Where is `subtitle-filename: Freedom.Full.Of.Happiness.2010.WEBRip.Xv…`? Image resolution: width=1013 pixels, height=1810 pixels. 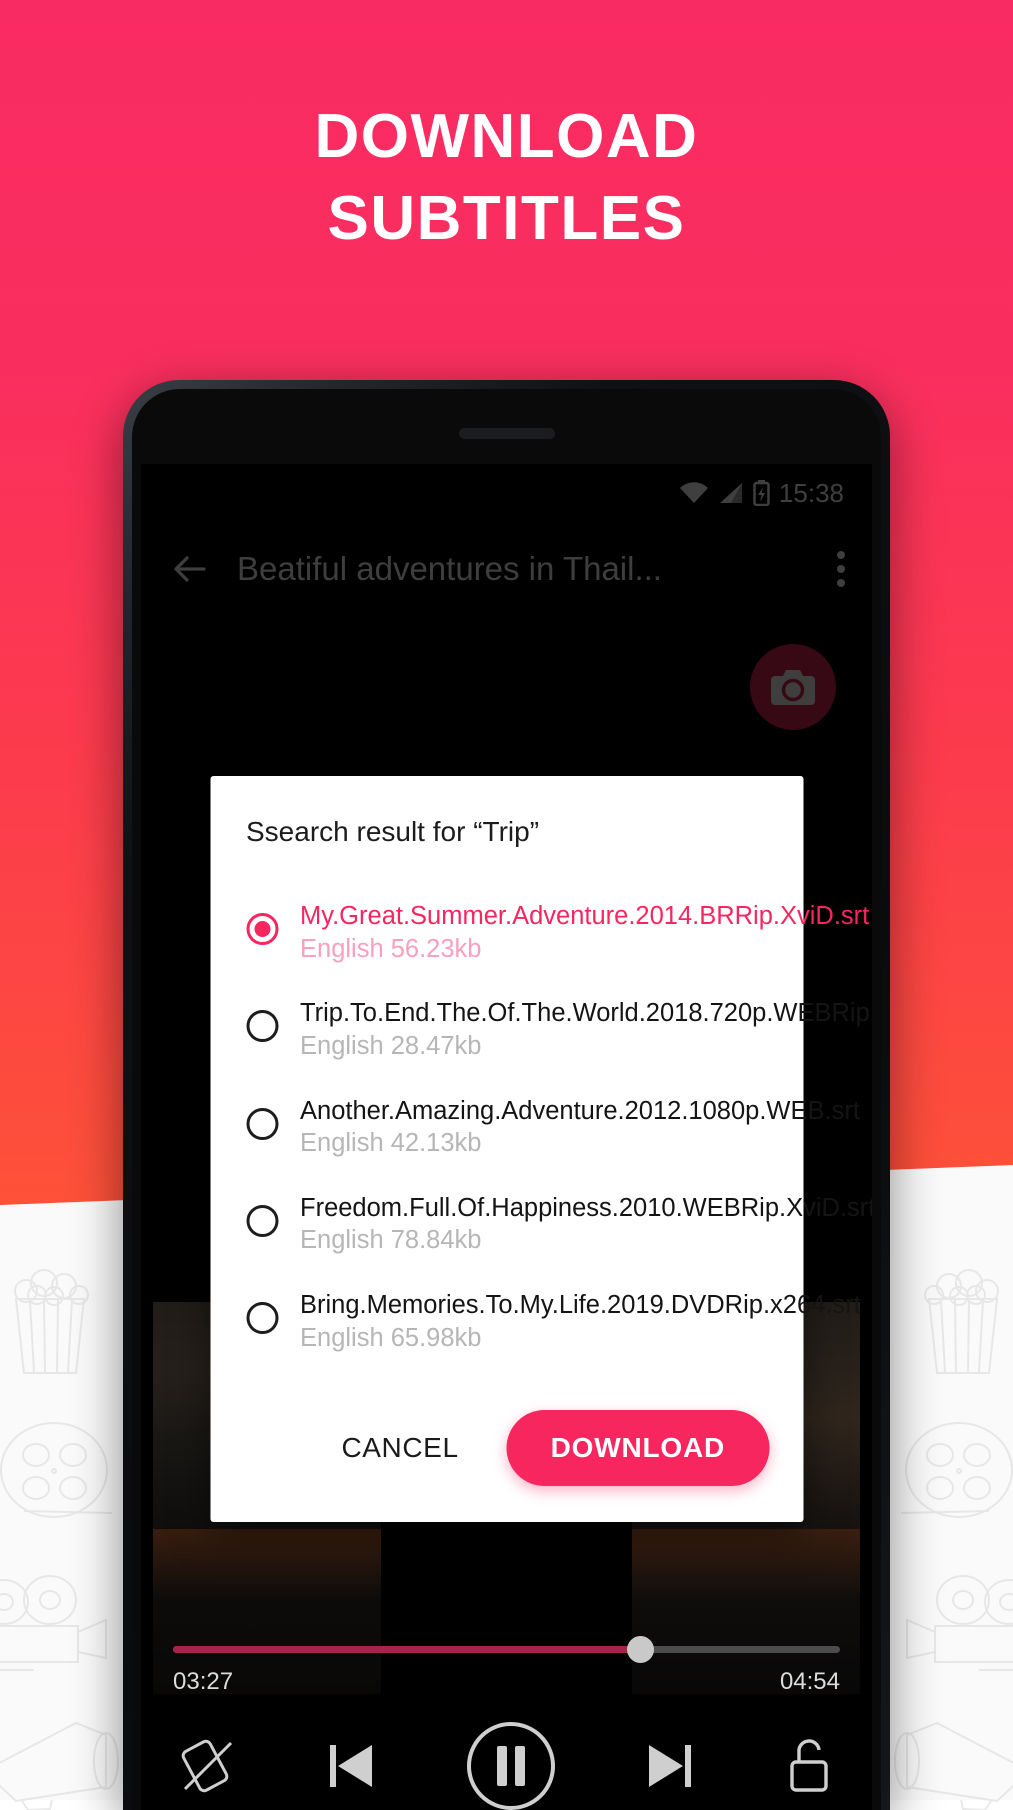 subtitle-filename: Freedom.Full.Of.Happiness.2010.WEBRip.Xv… is located at coordinates (586, 1207).